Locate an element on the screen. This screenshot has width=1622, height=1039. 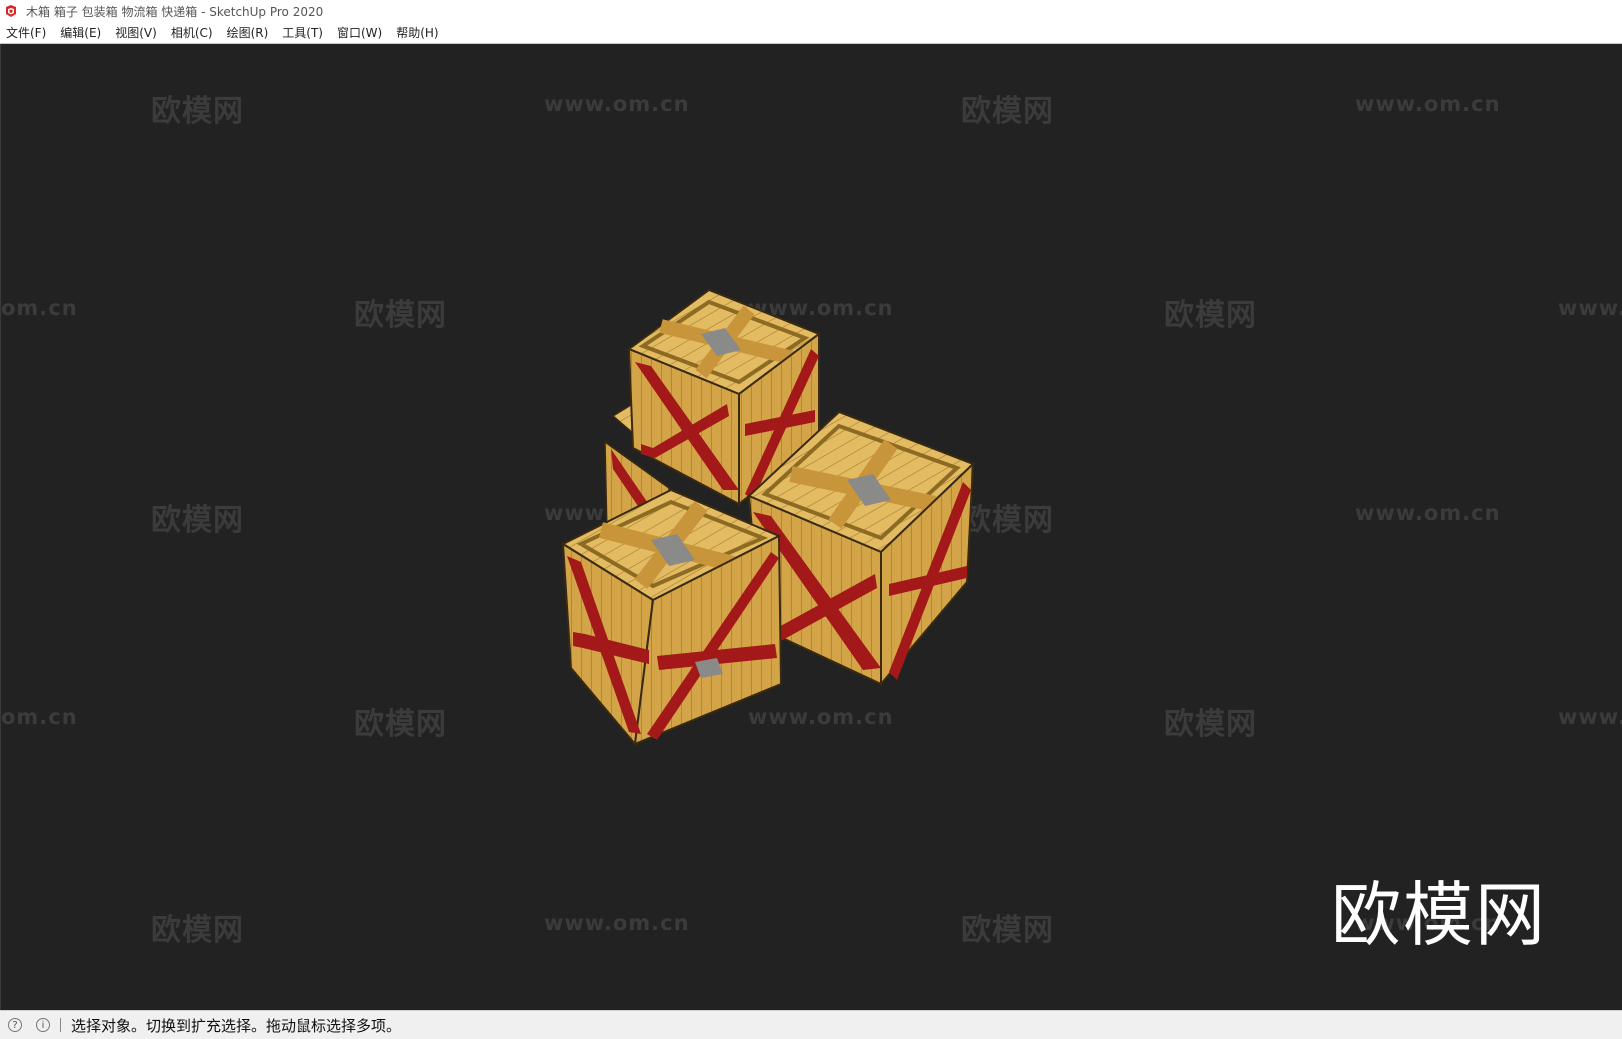
brand-logo-watermark: 欧模网 is located at coordinates (1439, 915).